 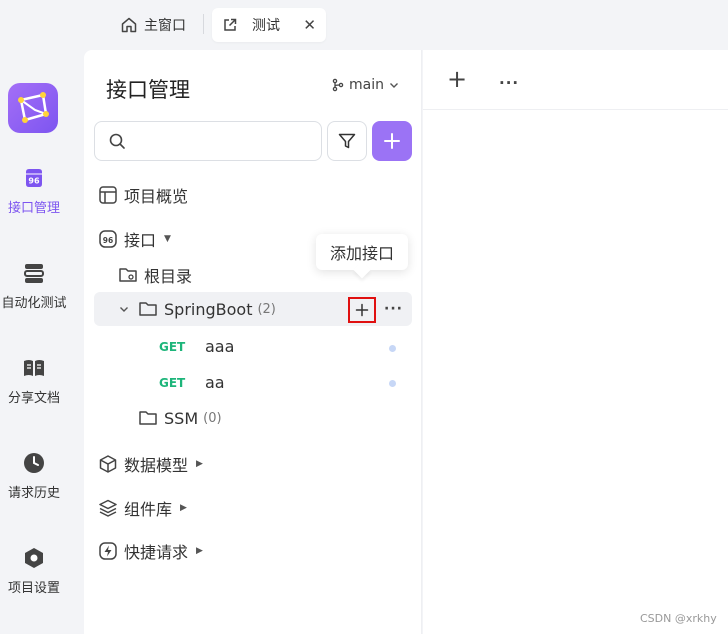 What do you see at coordinates (128, 275) in the screenshot?
I see `root-folder-icon` at bounding box center [128, 275].